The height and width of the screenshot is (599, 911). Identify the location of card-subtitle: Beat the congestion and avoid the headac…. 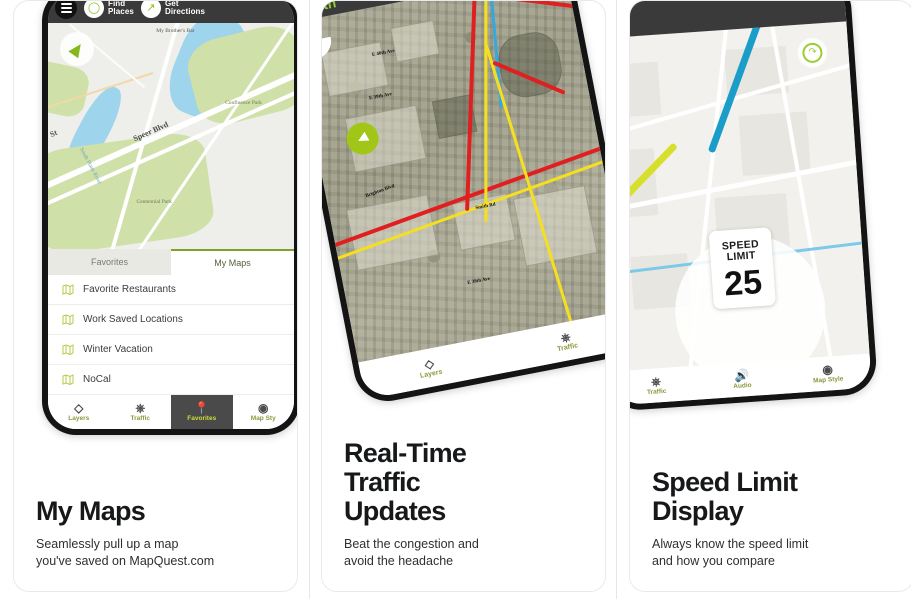
(463, 554).